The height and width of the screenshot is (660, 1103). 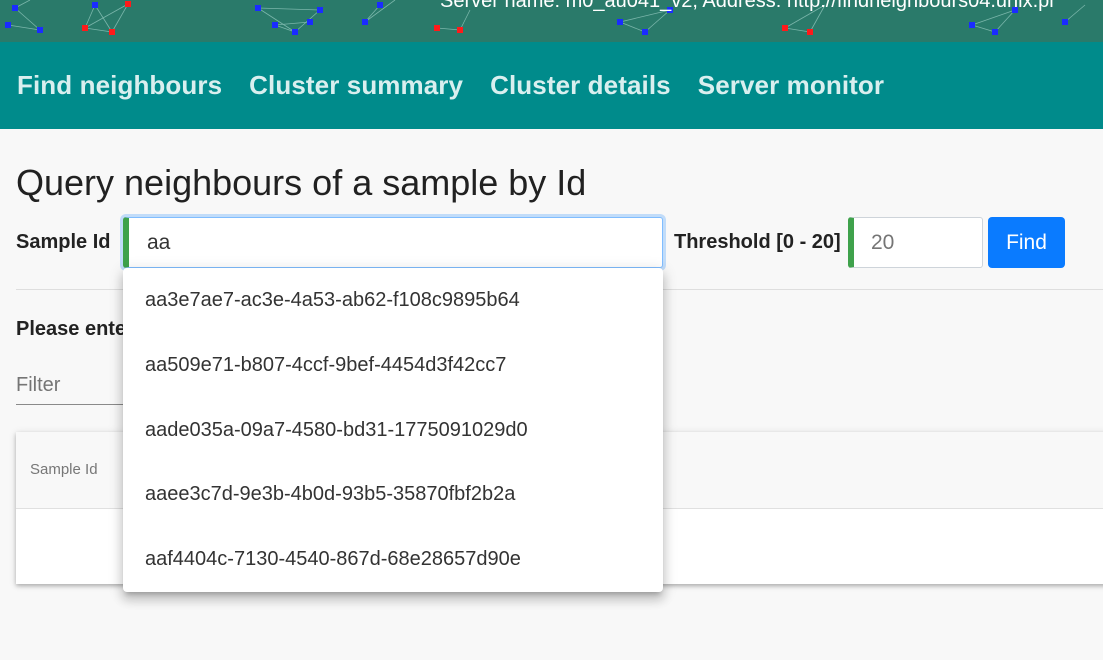 What do you see at coordinates (393, 300) in the screenshot?
I see `autocomplete-option: aa3e7ae7-ac3e-4a53-ab62-f108c9895b64` at bounding box center [393, 300].